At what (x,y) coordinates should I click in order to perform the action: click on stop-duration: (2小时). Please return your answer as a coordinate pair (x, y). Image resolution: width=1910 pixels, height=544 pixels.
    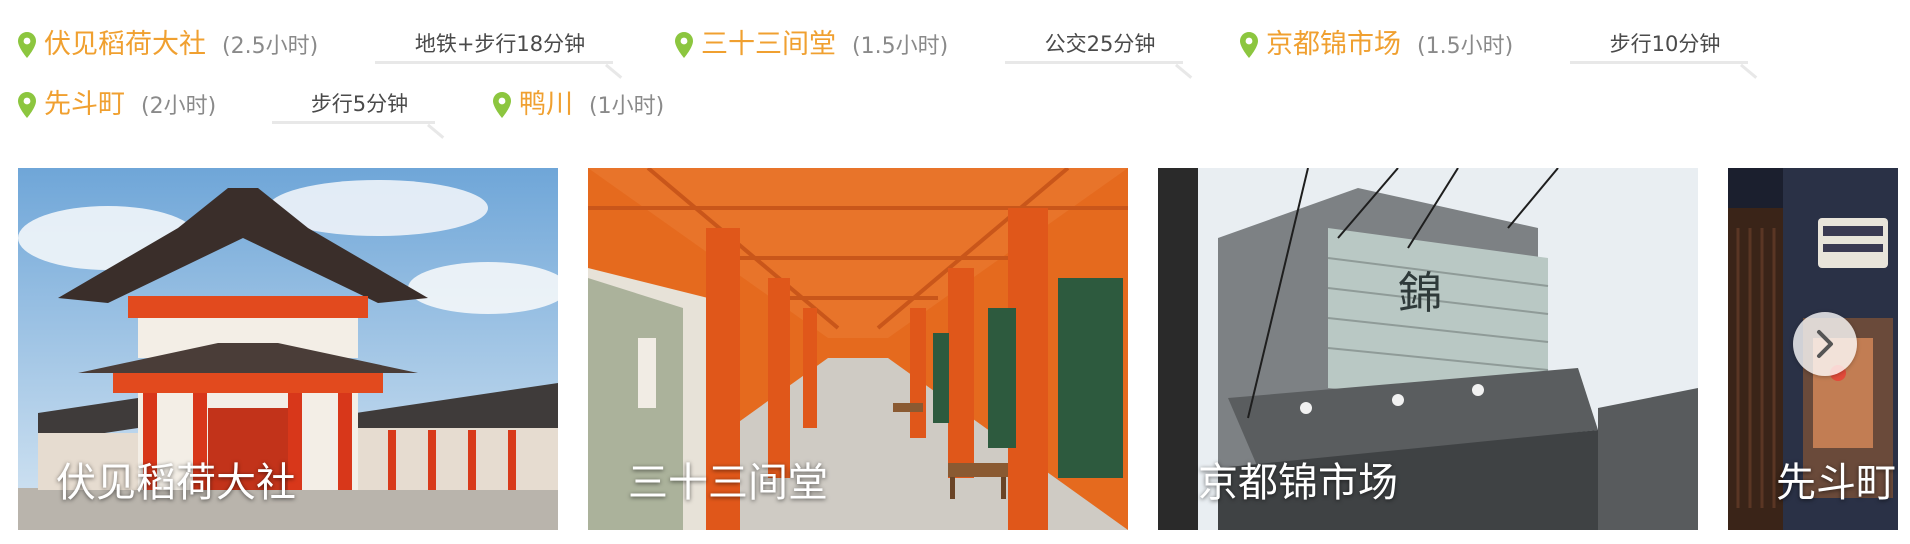
    Looking at the image, I should click on (179, 106).